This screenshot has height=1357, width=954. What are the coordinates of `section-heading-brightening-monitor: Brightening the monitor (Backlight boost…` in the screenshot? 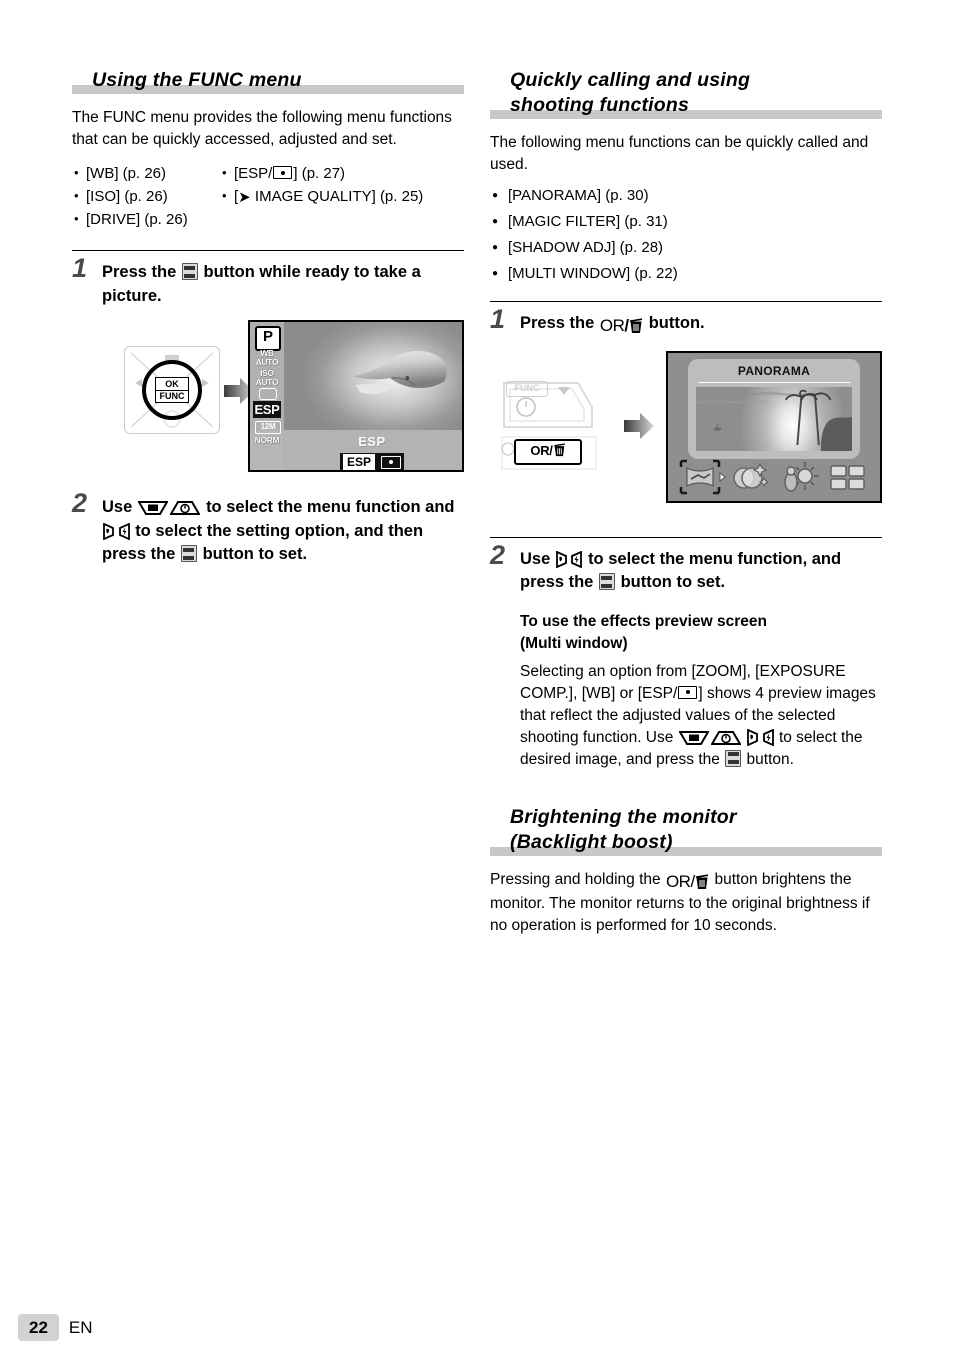 It's located at (686, 830).